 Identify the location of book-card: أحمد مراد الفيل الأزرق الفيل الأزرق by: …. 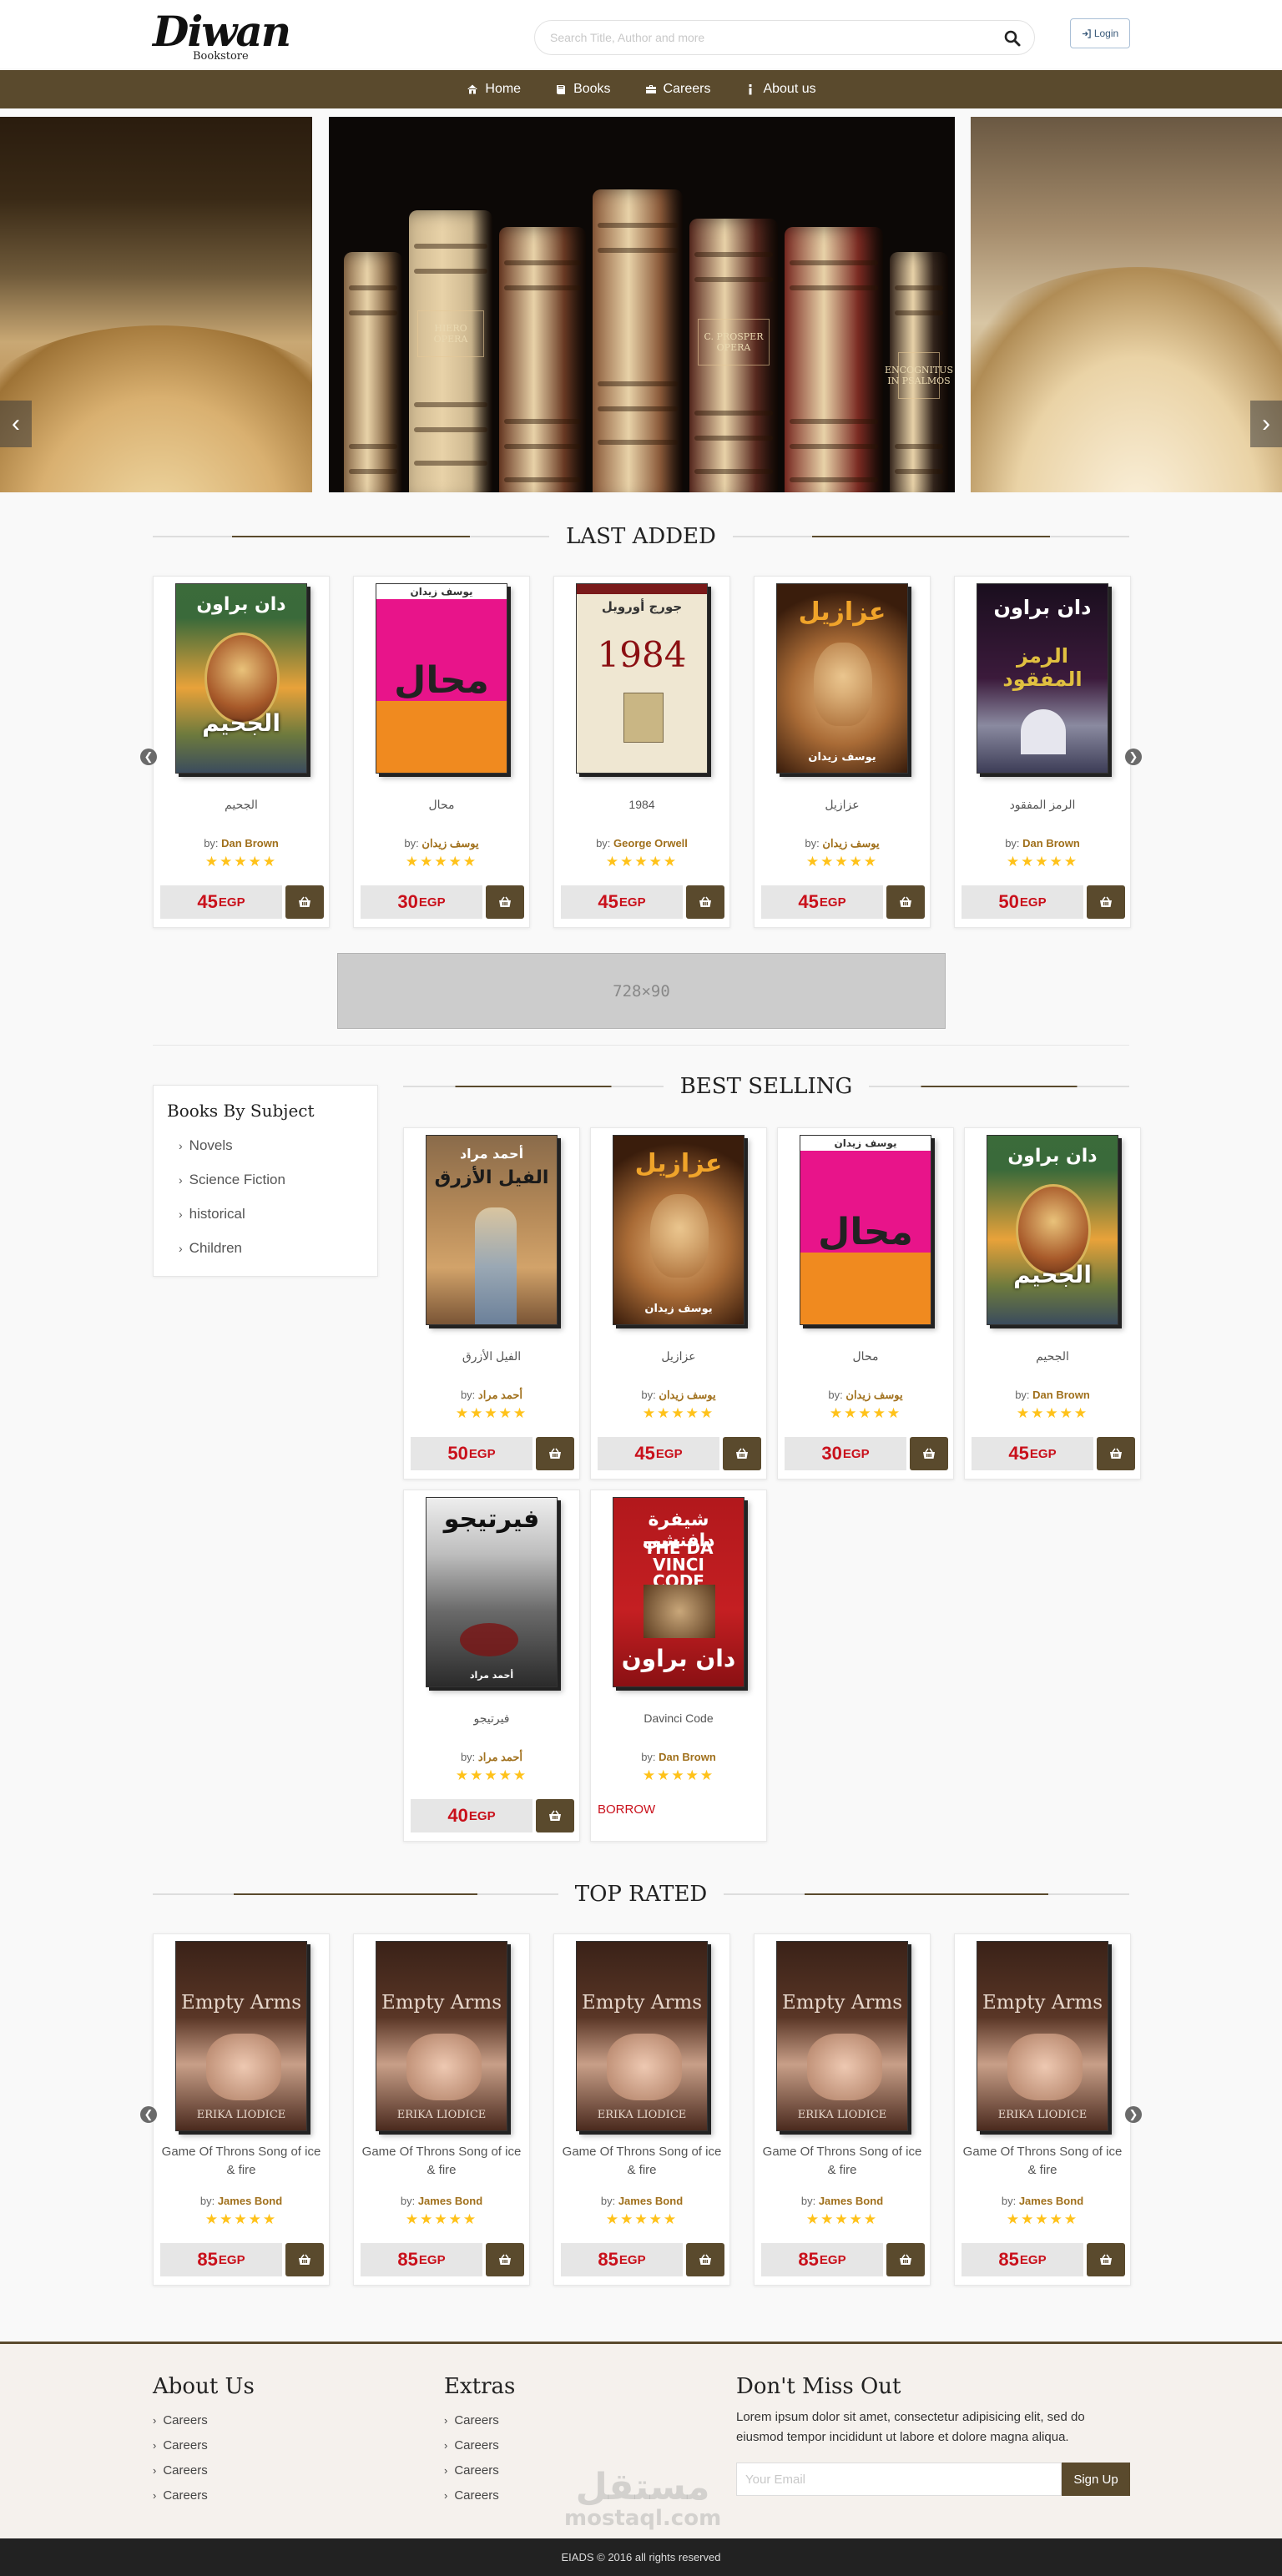
(491, 1304).